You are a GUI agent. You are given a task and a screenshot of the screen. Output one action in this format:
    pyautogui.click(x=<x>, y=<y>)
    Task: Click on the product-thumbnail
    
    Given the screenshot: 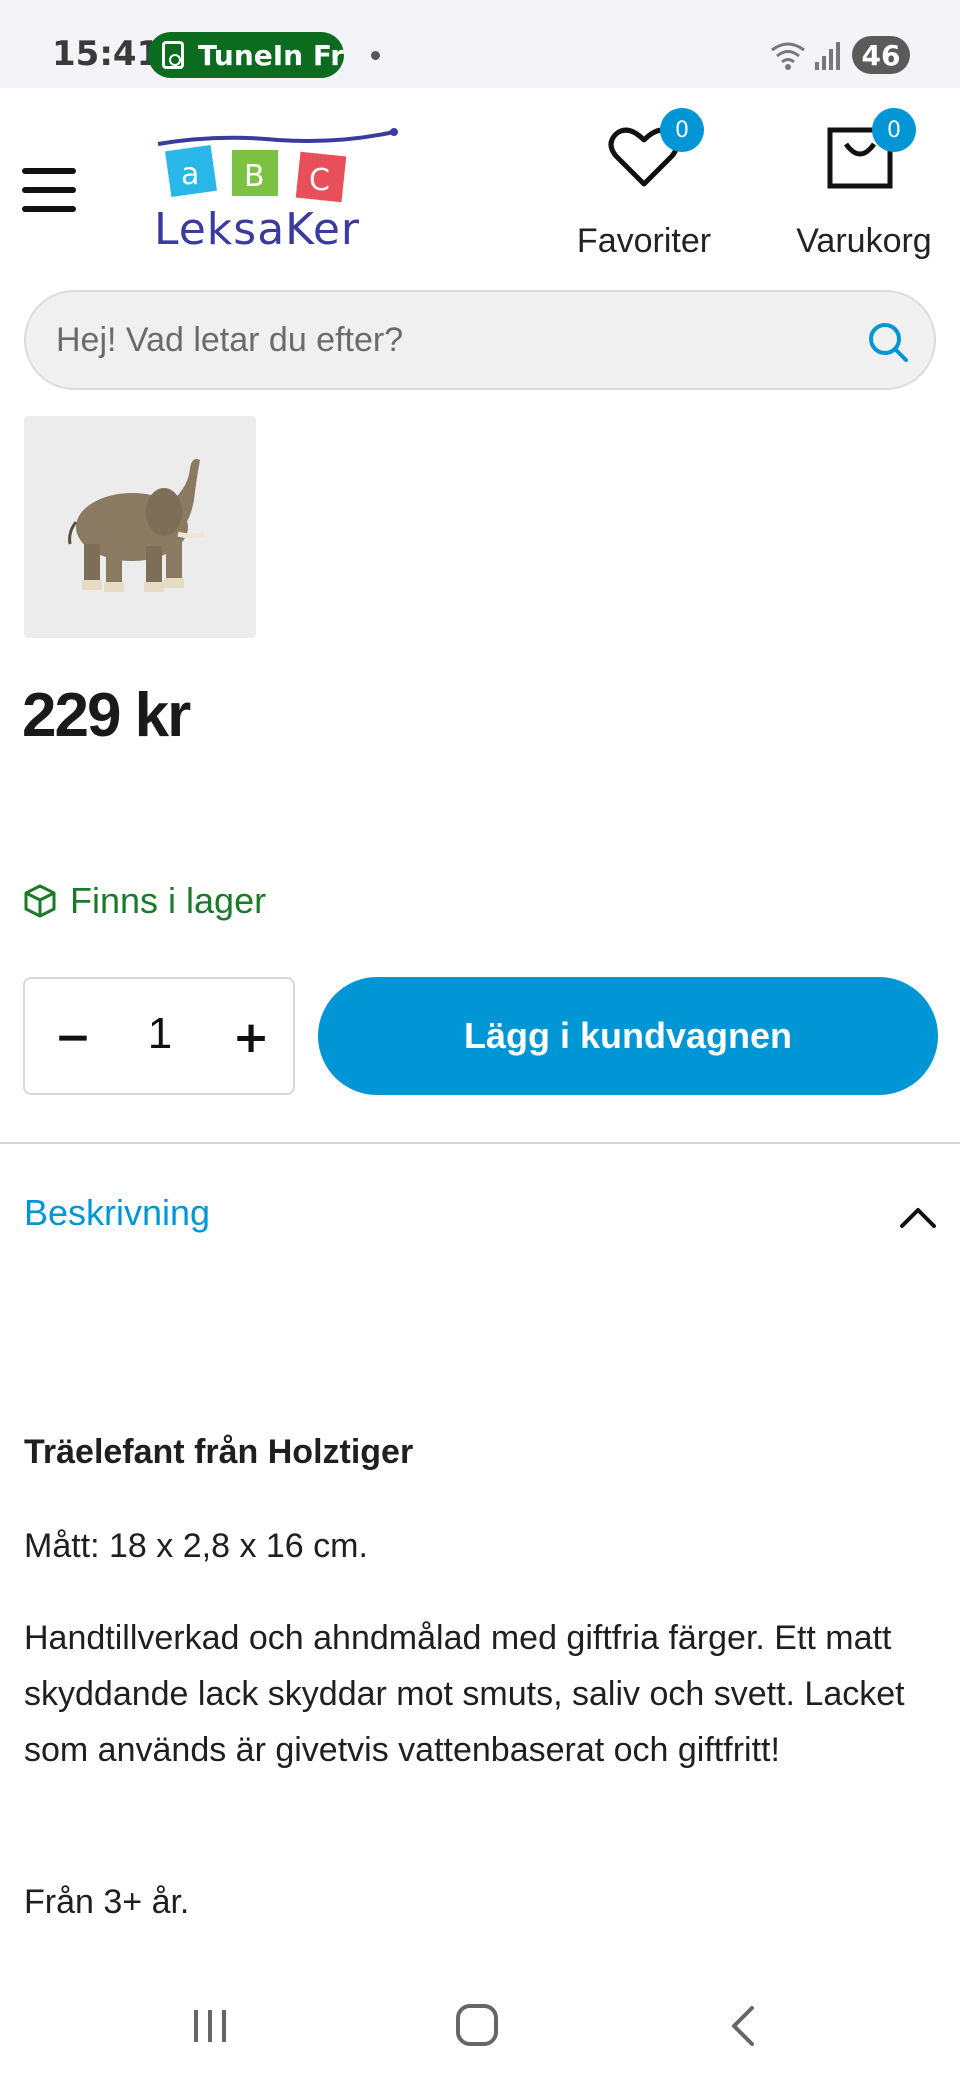 What is the action you would take?
    pyautogui.click(x=140, y=527)
    